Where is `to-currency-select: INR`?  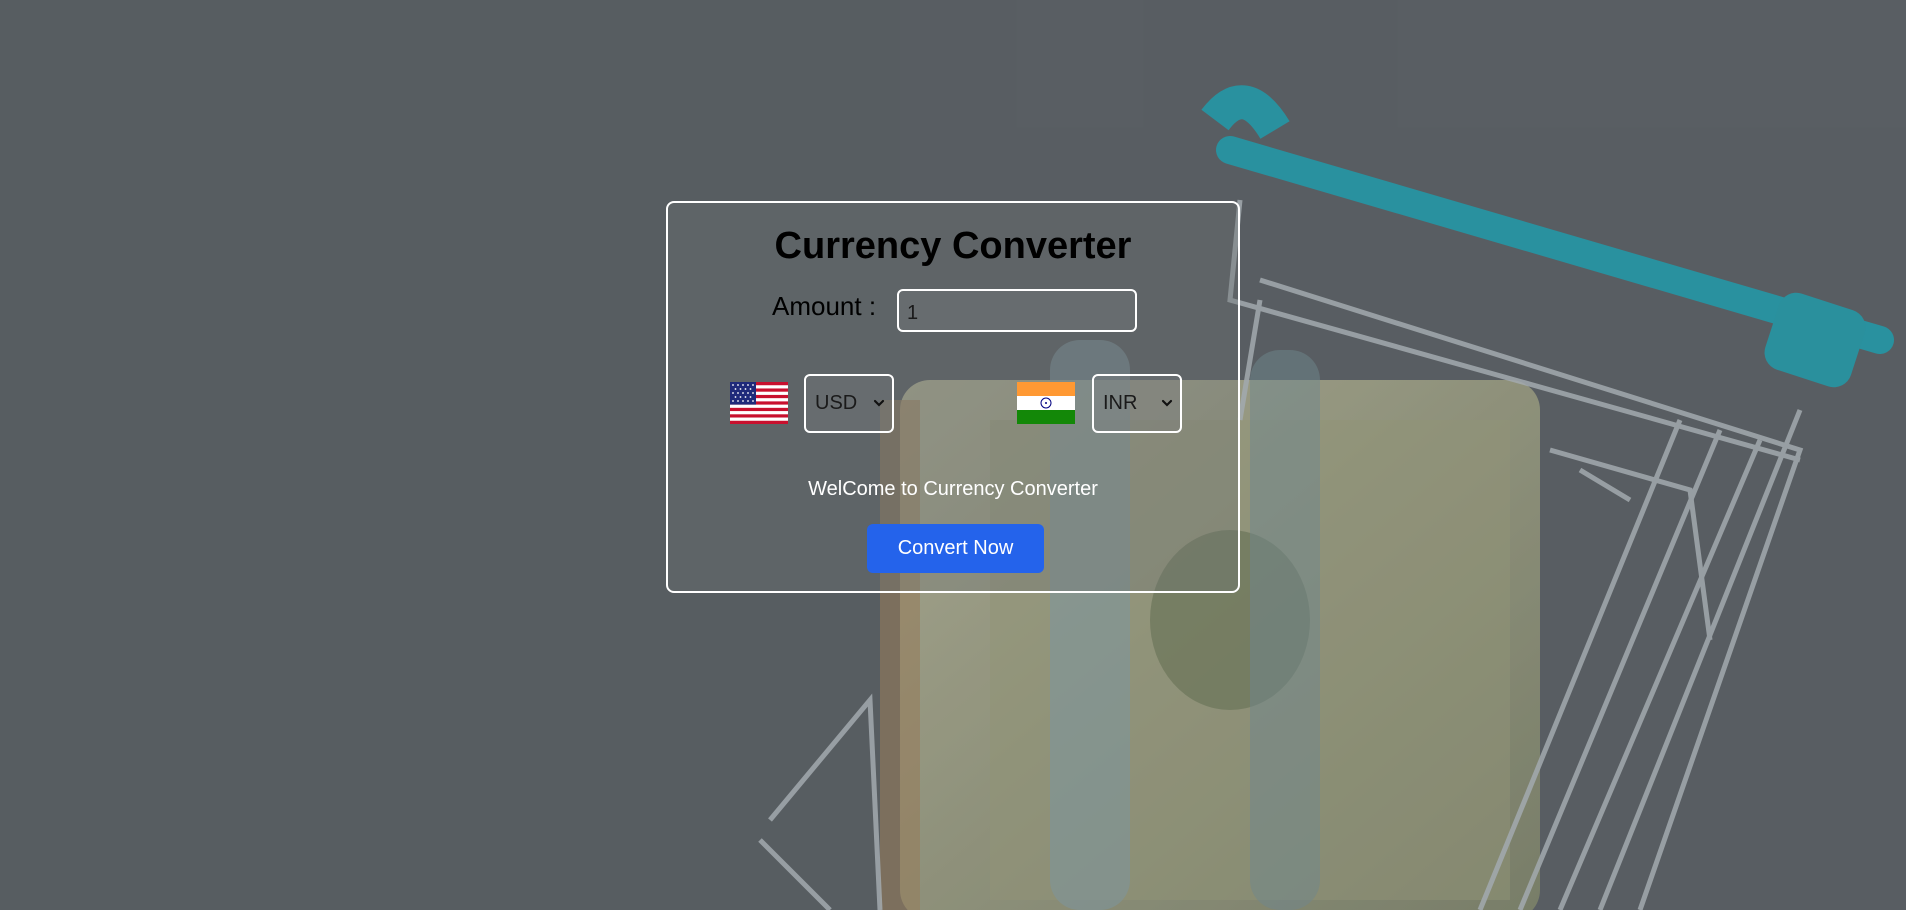
to-currency-select: INR is located at coordinates (1137, 403).